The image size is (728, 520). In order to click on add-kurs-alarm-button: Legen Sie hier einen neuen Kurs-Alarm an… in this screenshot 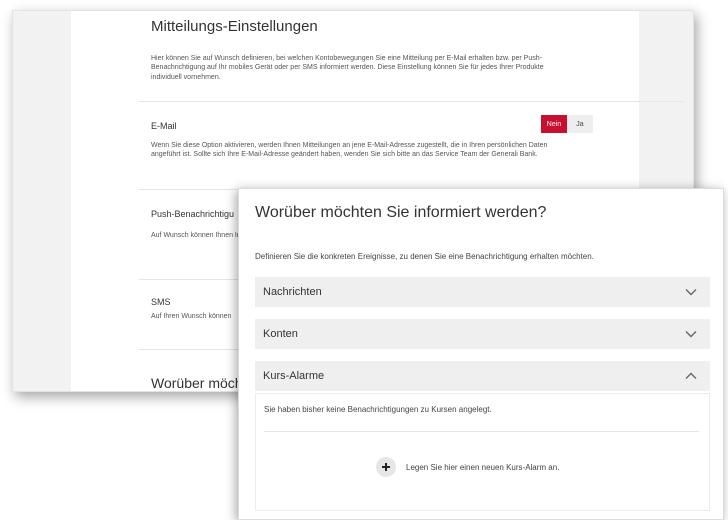, I will do `click(467, 467)`.